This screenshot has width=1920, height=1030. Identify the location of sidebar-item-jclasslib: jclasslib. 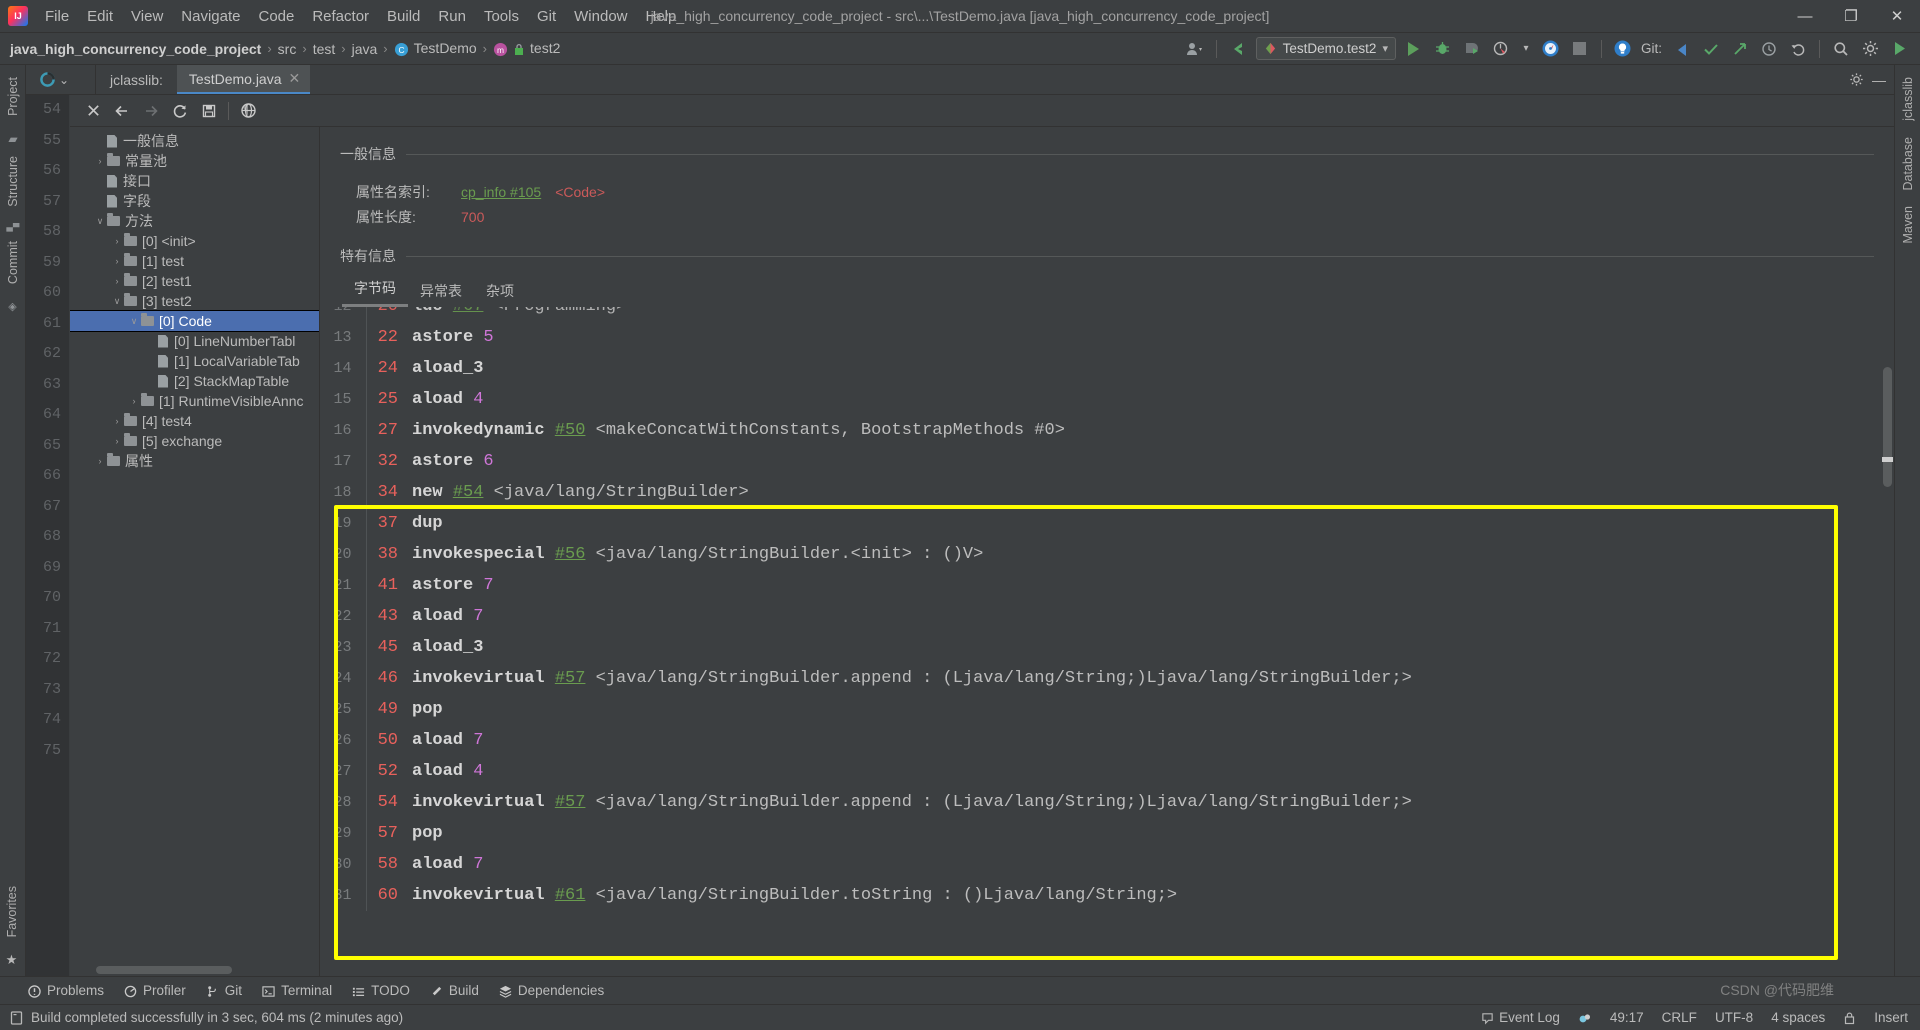
(1908, 99).